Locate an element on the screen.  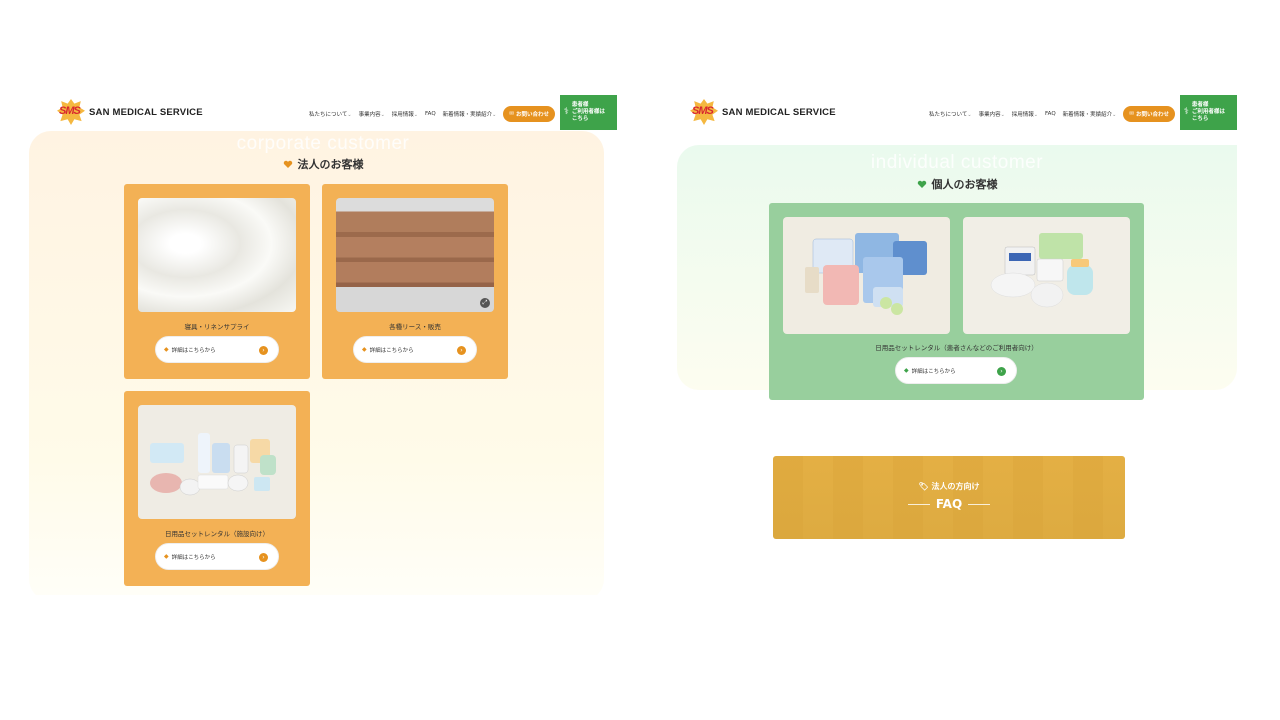
zoom-icon: ⤢ is located at coordinates (485, 303).